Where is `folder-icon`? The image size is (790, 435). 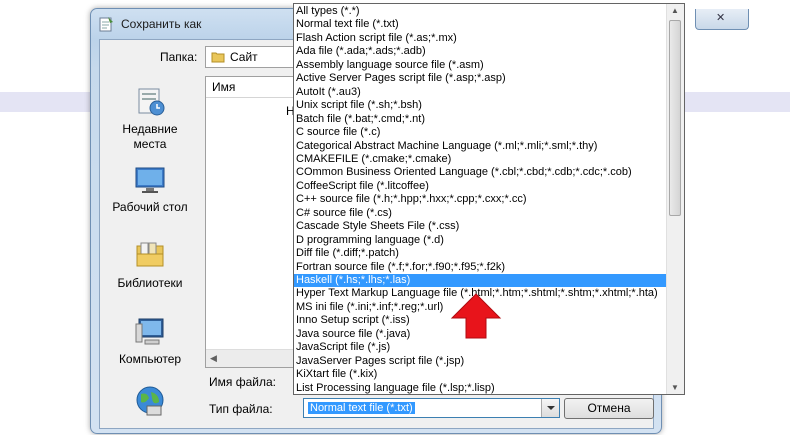 folder-icon is located at coordinates (218, 57).